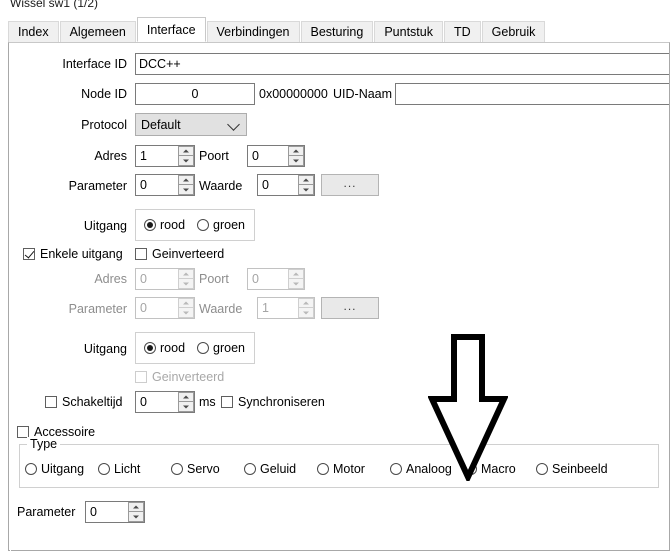 The image size is (670, 551). What do you see at coordinates (276, 279) in the screenshot?
I see `secondary-poort-stepper: 0` at bounding box center [276, 279].